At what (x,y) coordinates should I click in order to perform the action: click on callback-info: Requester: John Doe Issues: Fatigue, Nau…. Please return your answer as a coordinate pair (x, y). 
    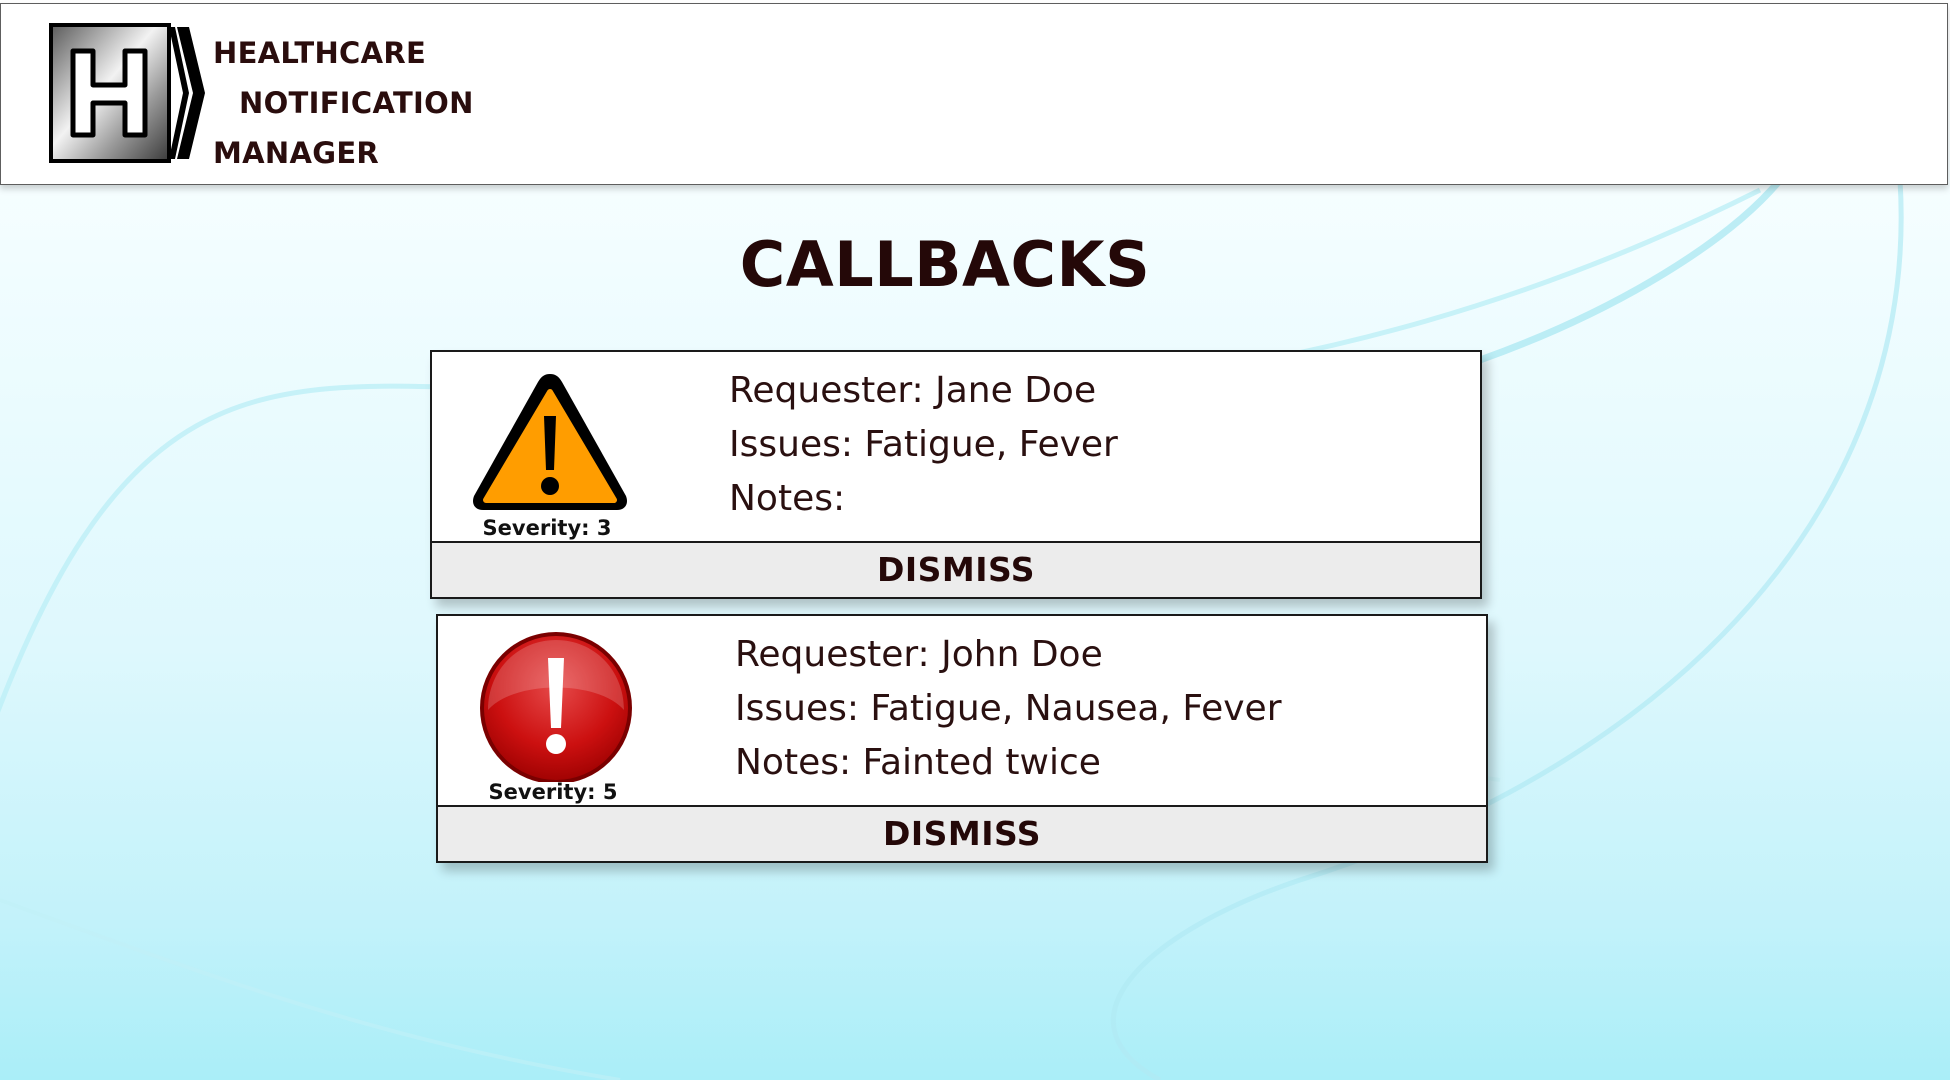
    Looking at the image, I should click on (1008, 709).